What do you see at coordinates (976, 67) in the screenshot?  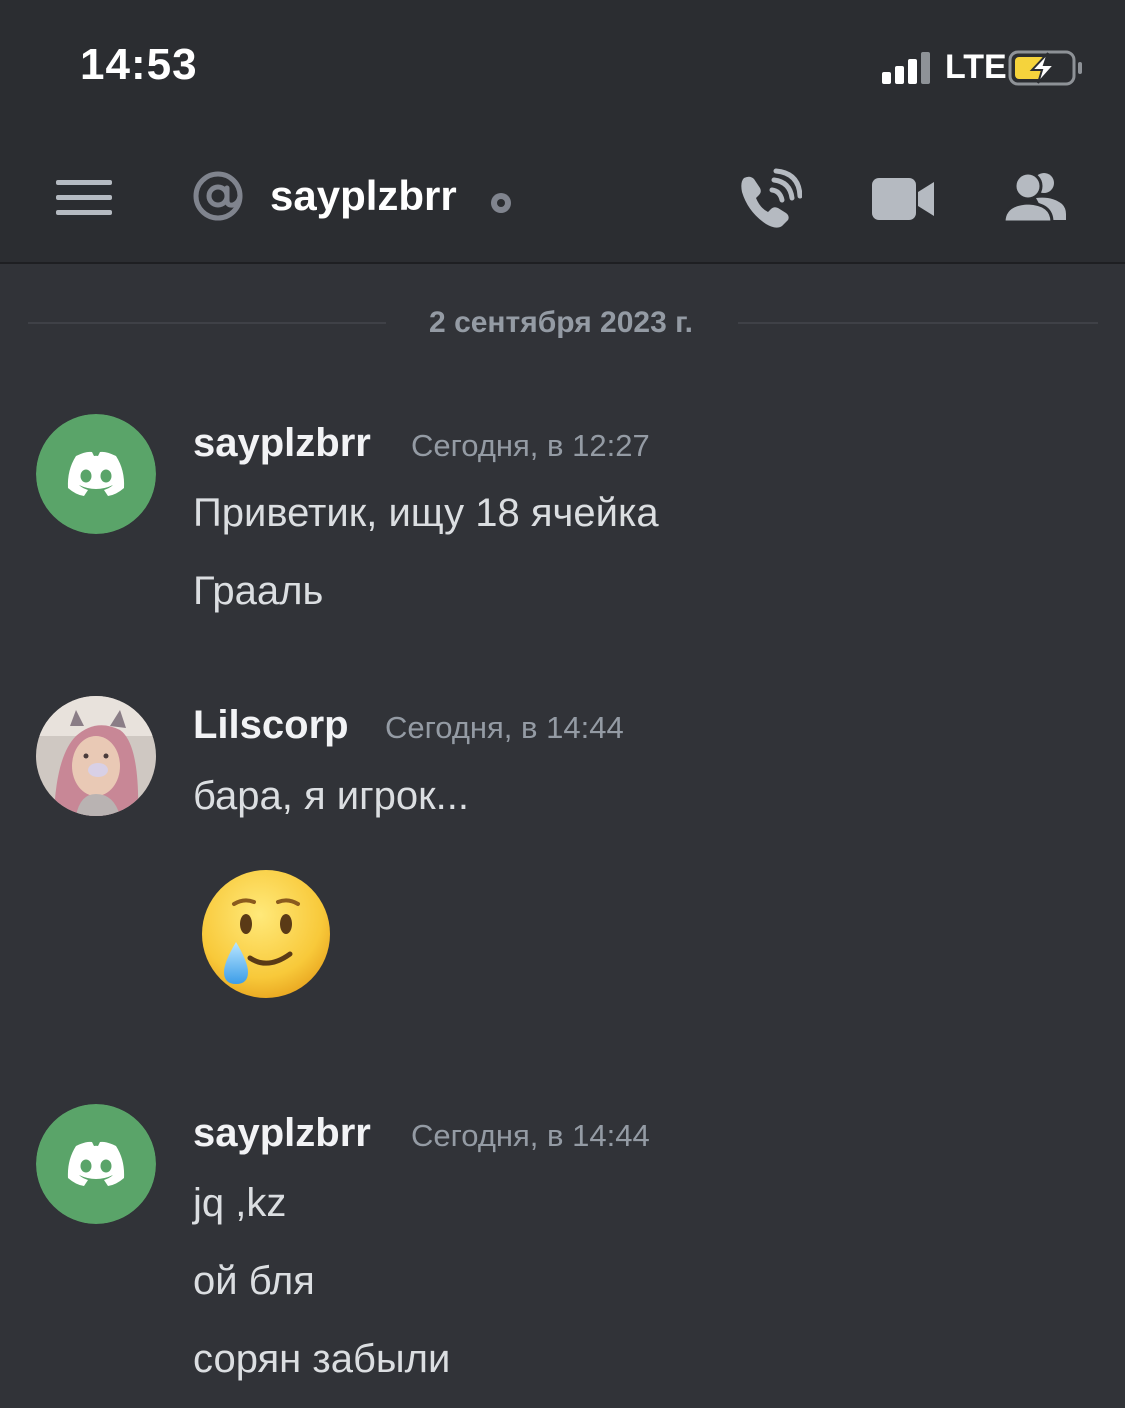 I see `network-label: LTE` at bounding box center [976, 67].